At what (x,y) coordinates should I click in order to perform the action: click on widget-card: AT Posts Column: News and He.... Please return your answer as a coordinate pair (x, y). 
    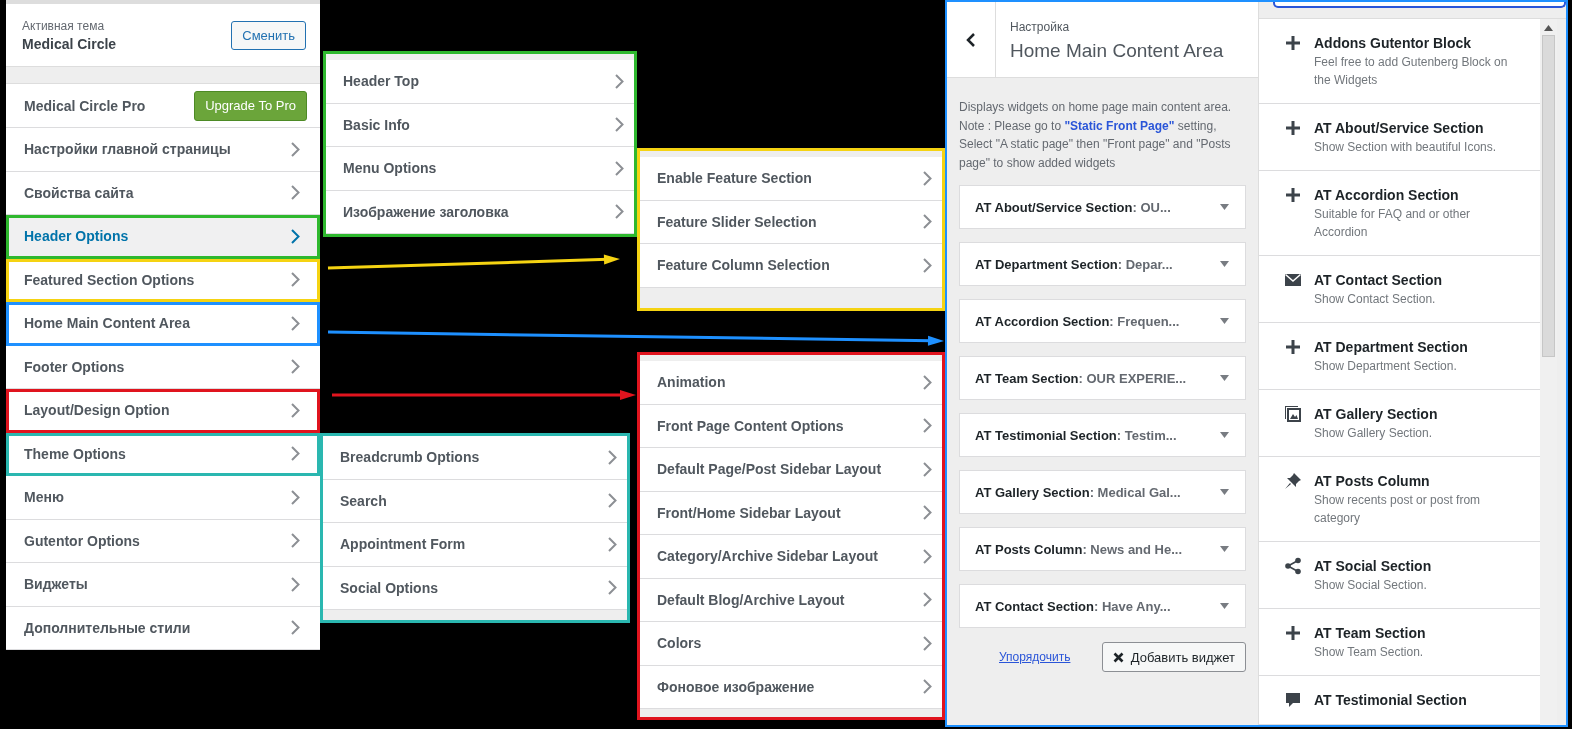
    Looking at the image, I should click on (1102, 549).